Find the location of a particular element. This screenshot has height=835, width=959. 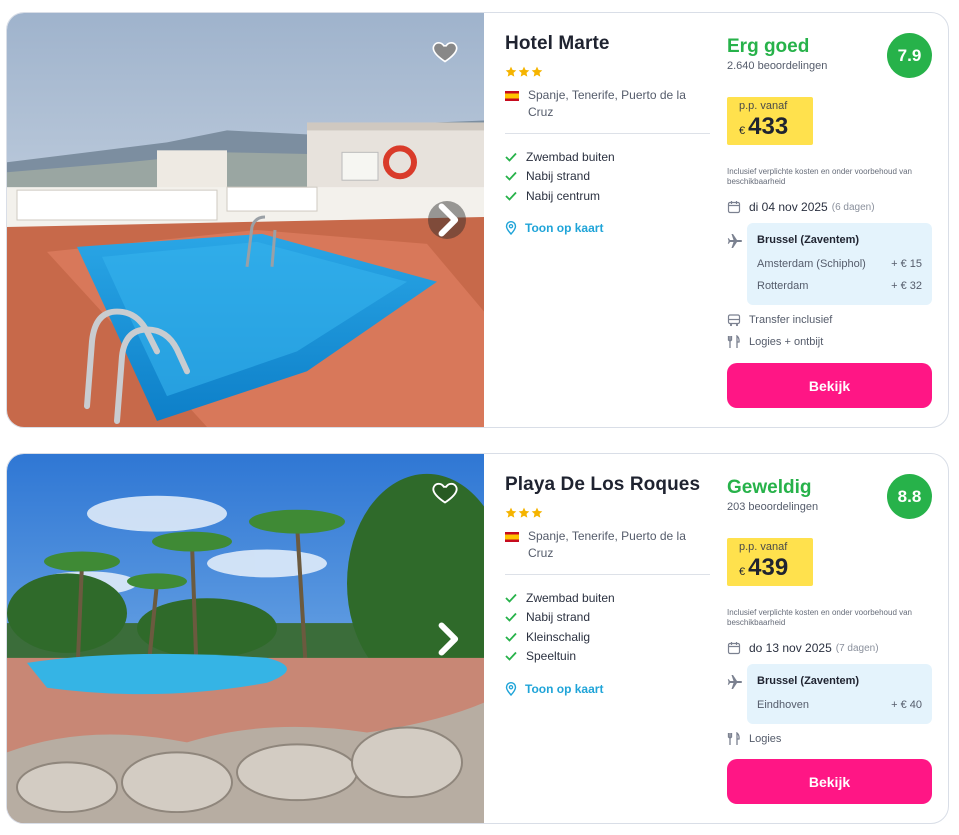

score-badge: 8.8 is located at coordinates (909, 496).